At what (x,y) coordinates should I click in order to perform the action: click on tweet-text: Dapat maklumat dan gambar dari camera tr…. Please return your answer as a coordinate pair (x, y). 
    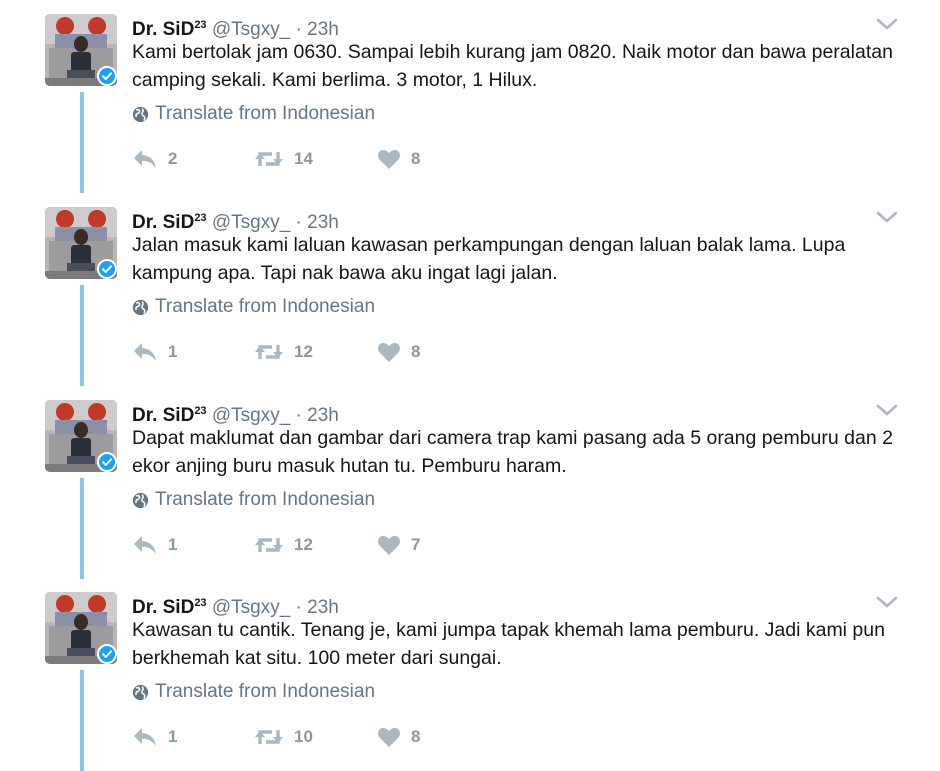
    Looking at the image, I should click on (512, 452).